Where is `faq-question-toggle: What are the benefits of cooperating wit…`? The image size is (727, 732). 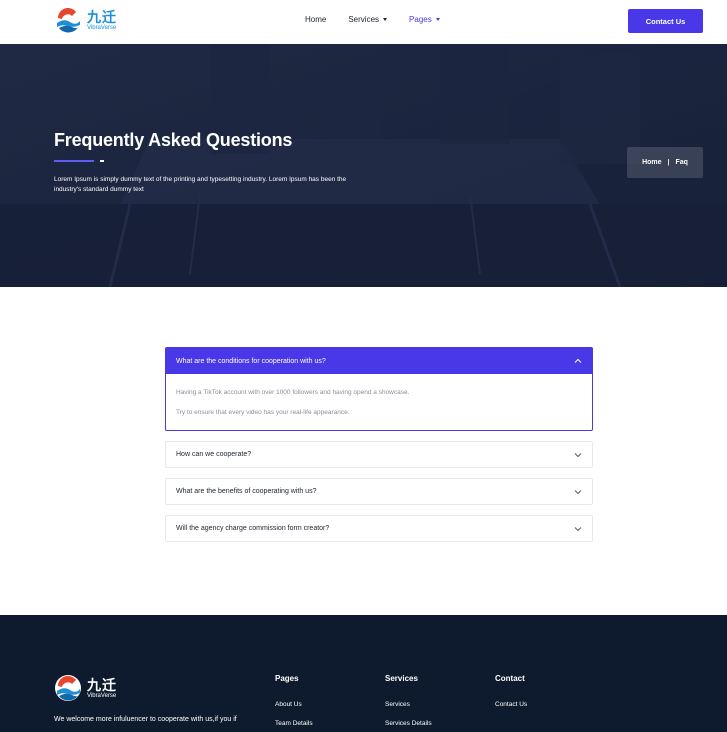 faq-question-toggle: What are the benefits of cooperating wit… is located at coordinates (379, 491).